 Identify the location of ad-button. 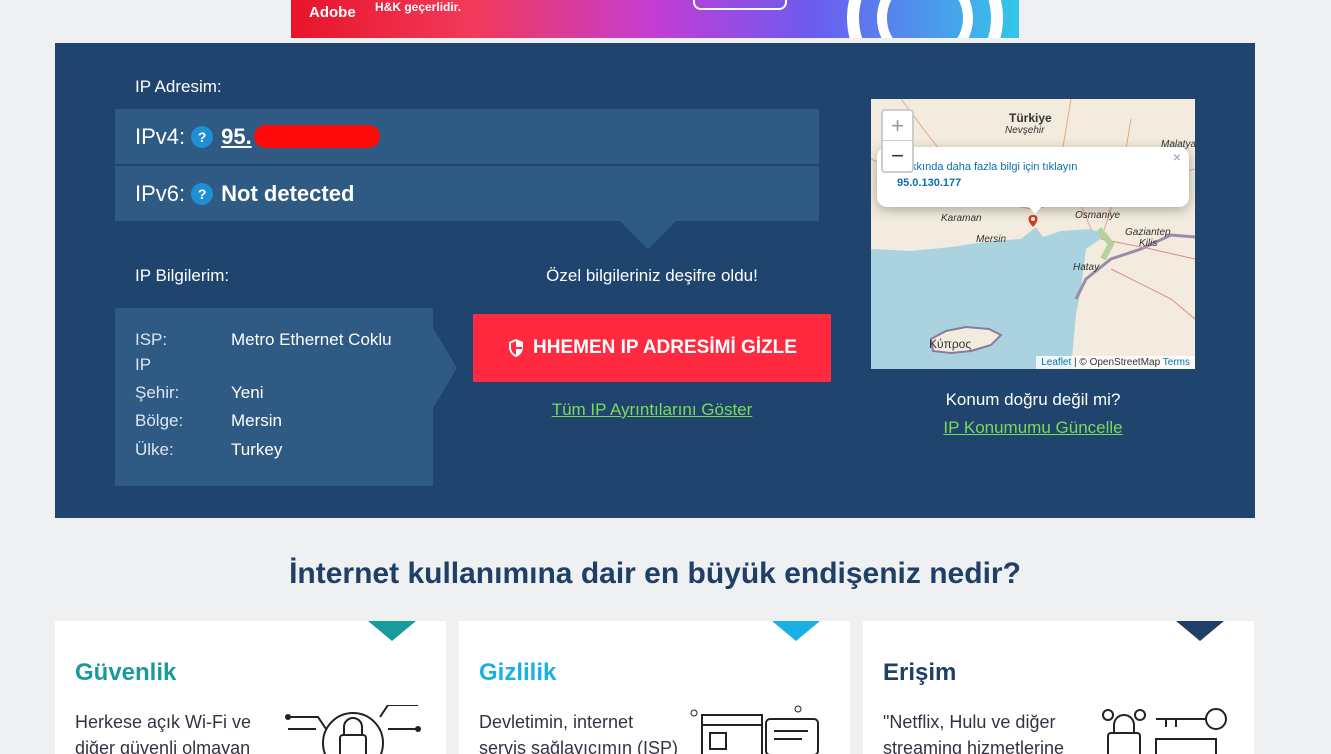
(740, 5).